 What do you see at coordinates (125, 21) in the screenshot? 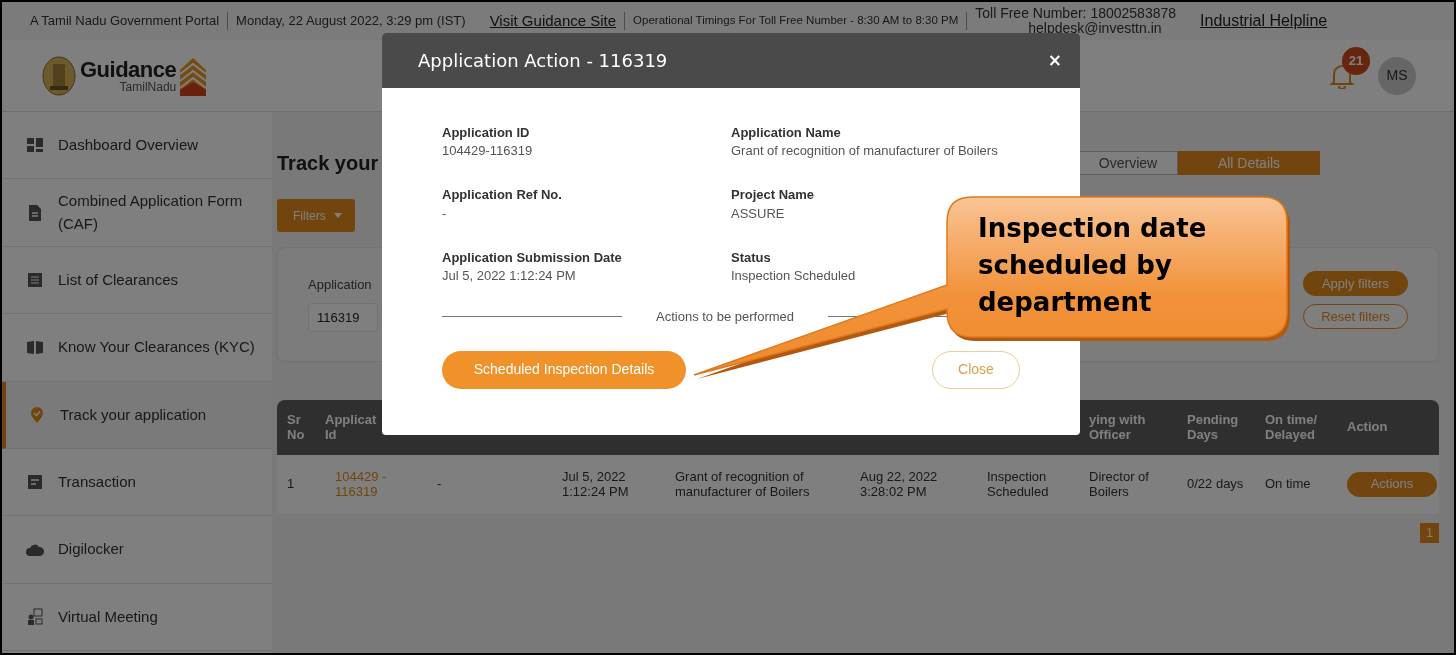
I see `portal-text: A Tamil Nadu Government Portal` at bounding box center [125, 21].